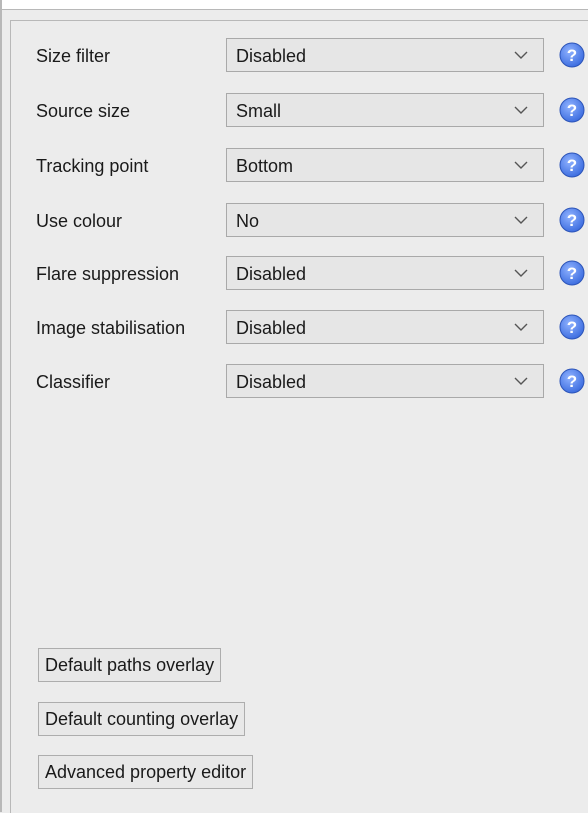 The width and height of the screenshot is (588, 813). What do you see at coordinates (385, 381) in the screenshot?
I see `classifier-select: Disabled` at bounding box center [385, 381].